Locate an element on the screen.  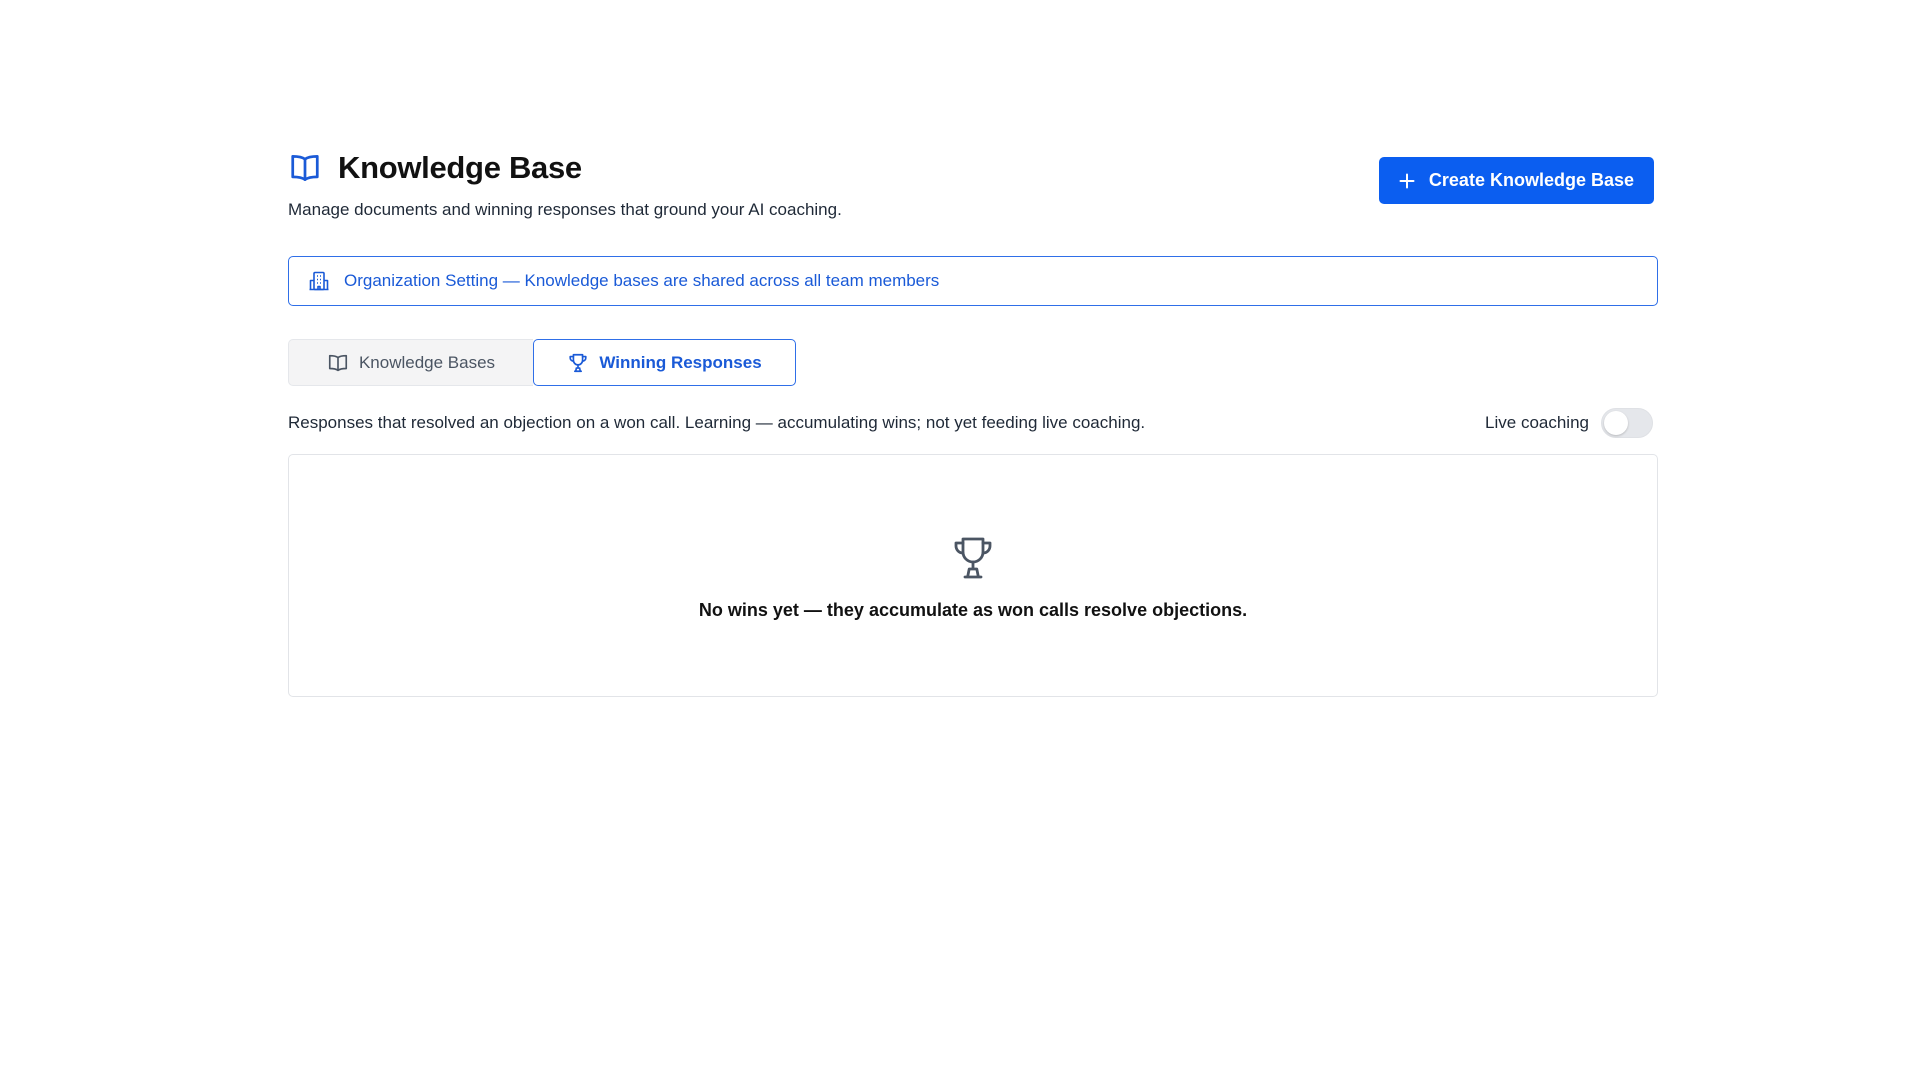
tab-knowledge-bases: Knowledge Bases is located at coordinates (410, 362).